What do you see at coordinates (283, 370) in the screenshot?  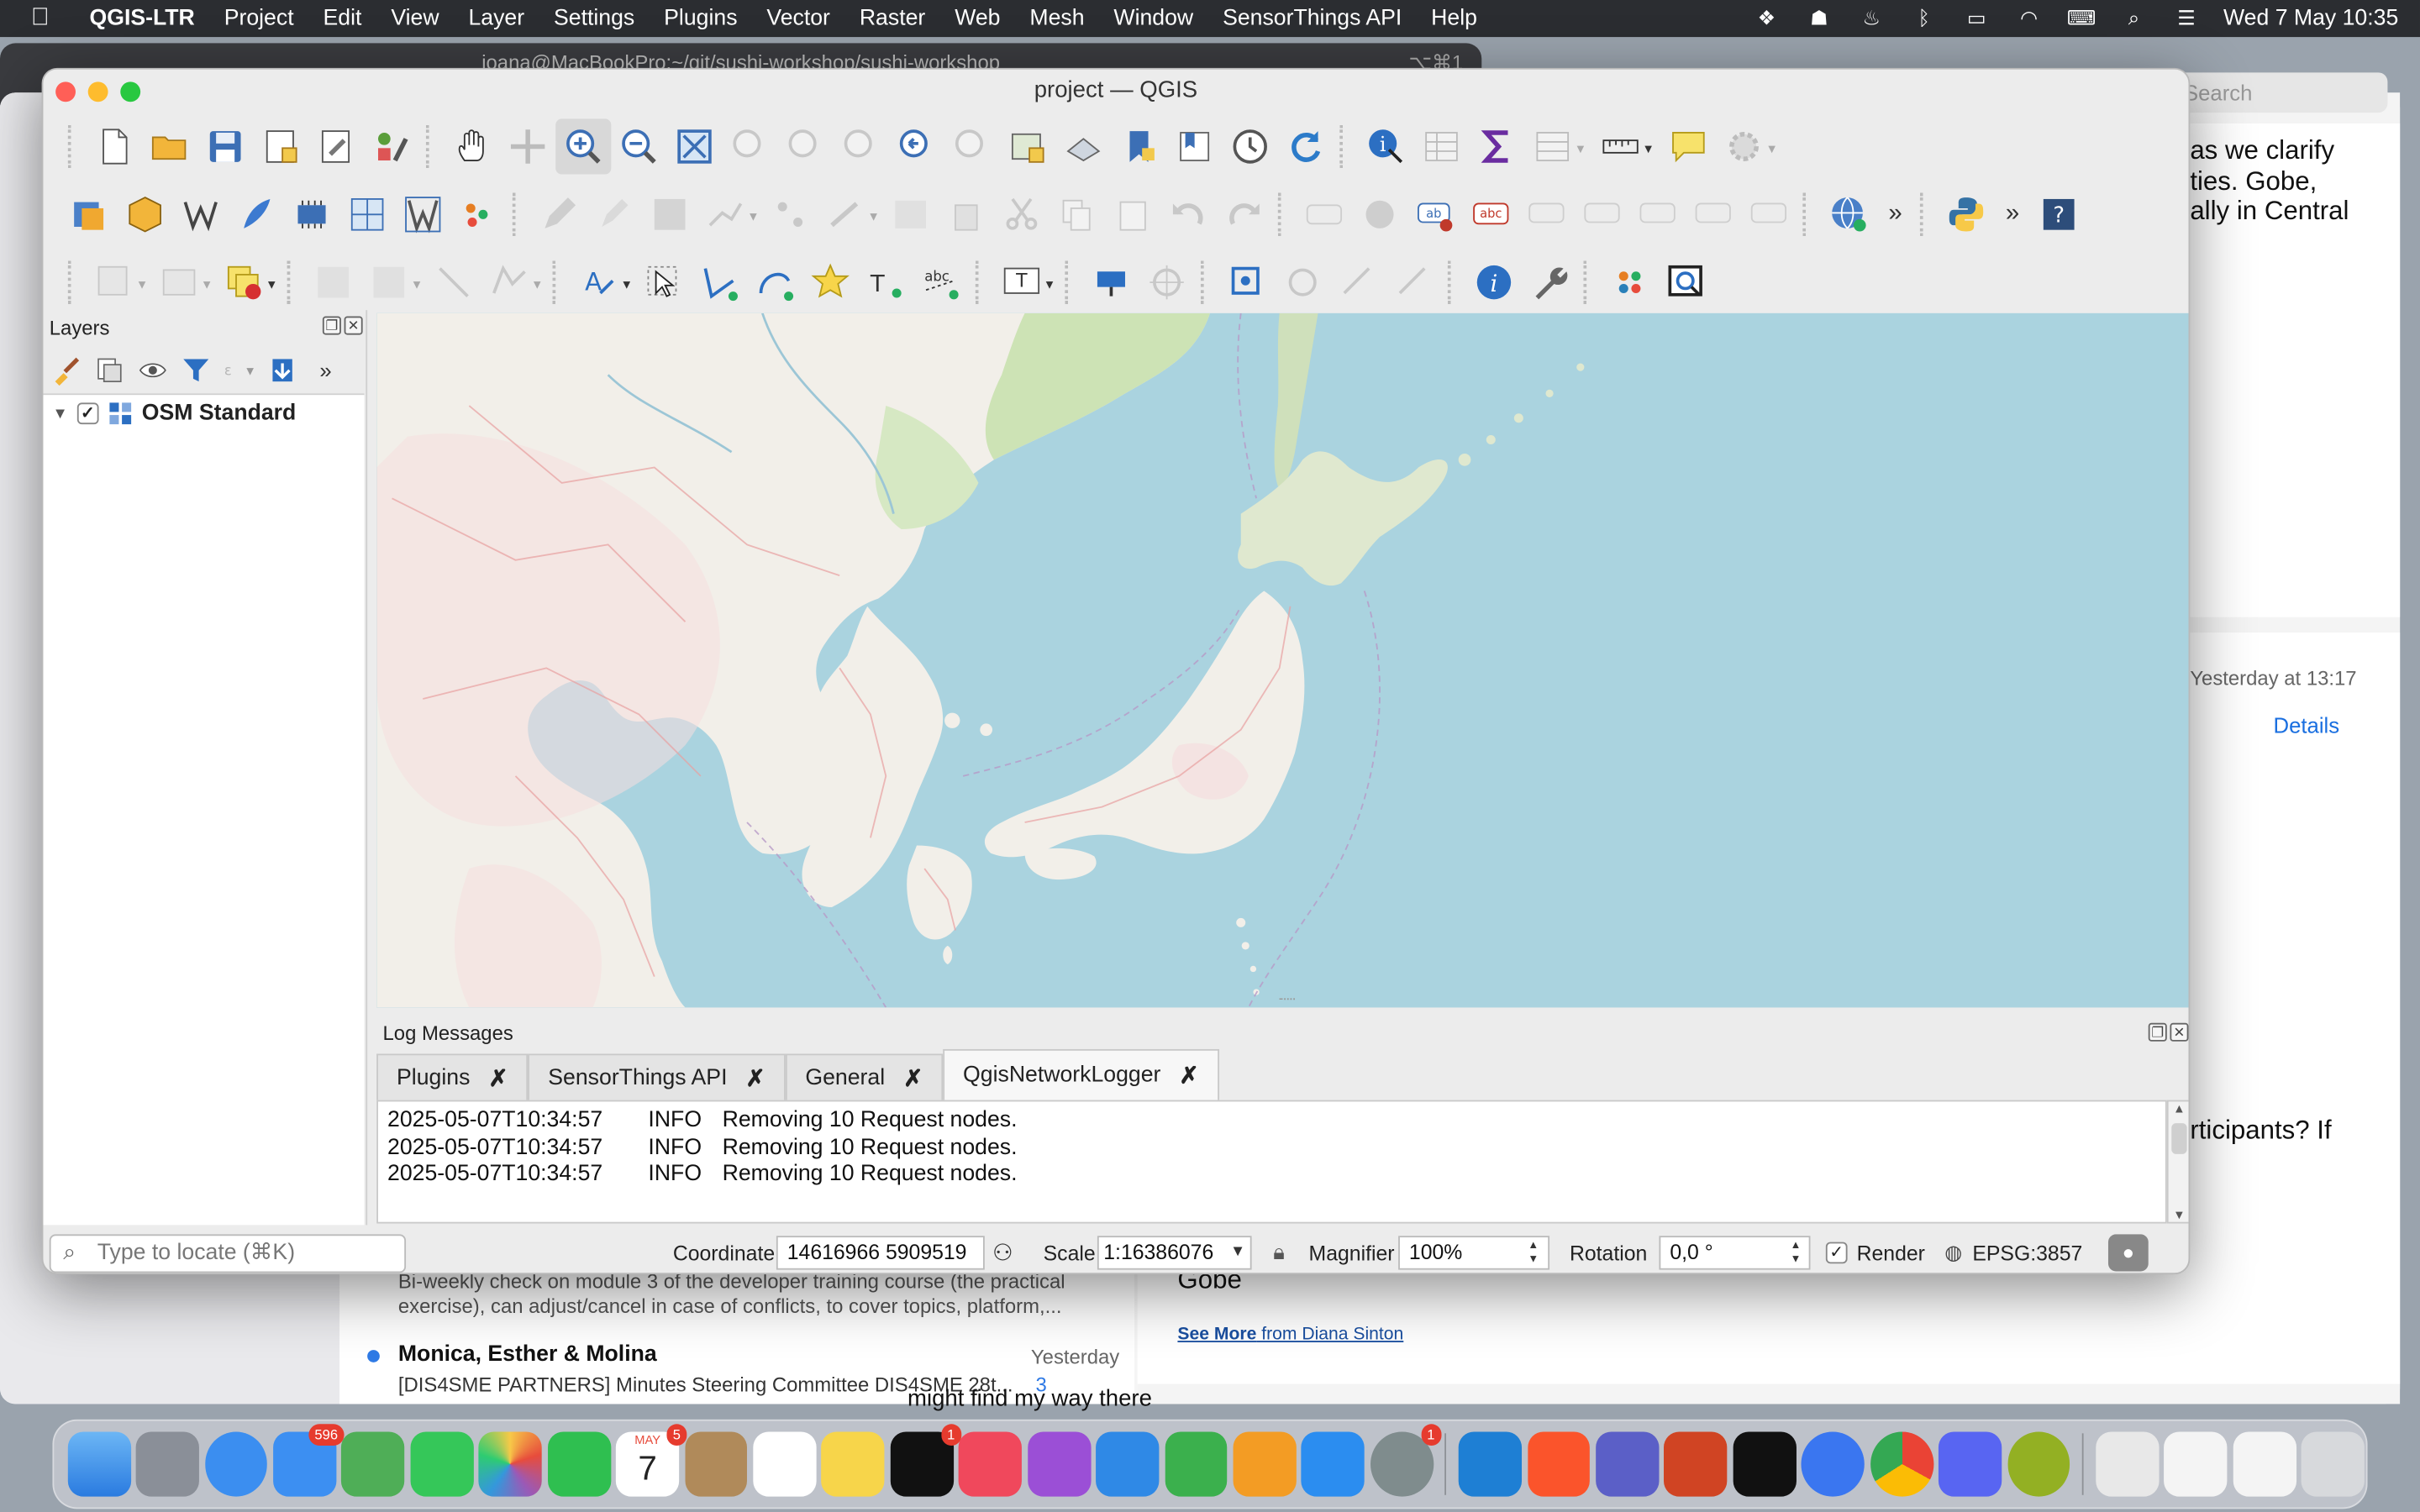 I see `expand-all-button` at bounding box center [283, 370].